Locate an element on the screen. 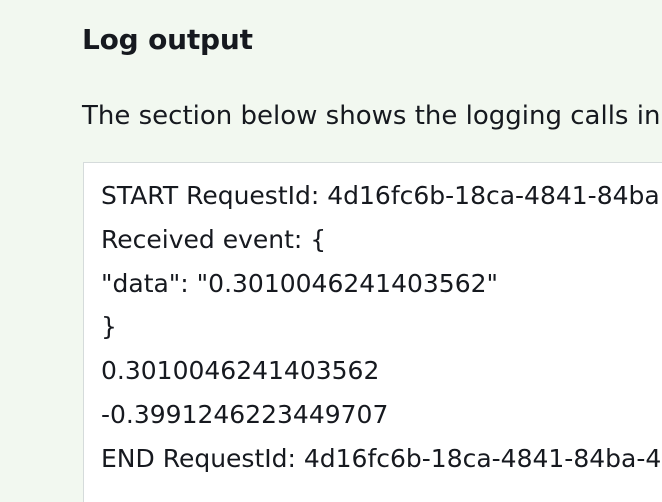  log-line-value-2: -0.3991246223449707 is located at coordinates (245, 414).